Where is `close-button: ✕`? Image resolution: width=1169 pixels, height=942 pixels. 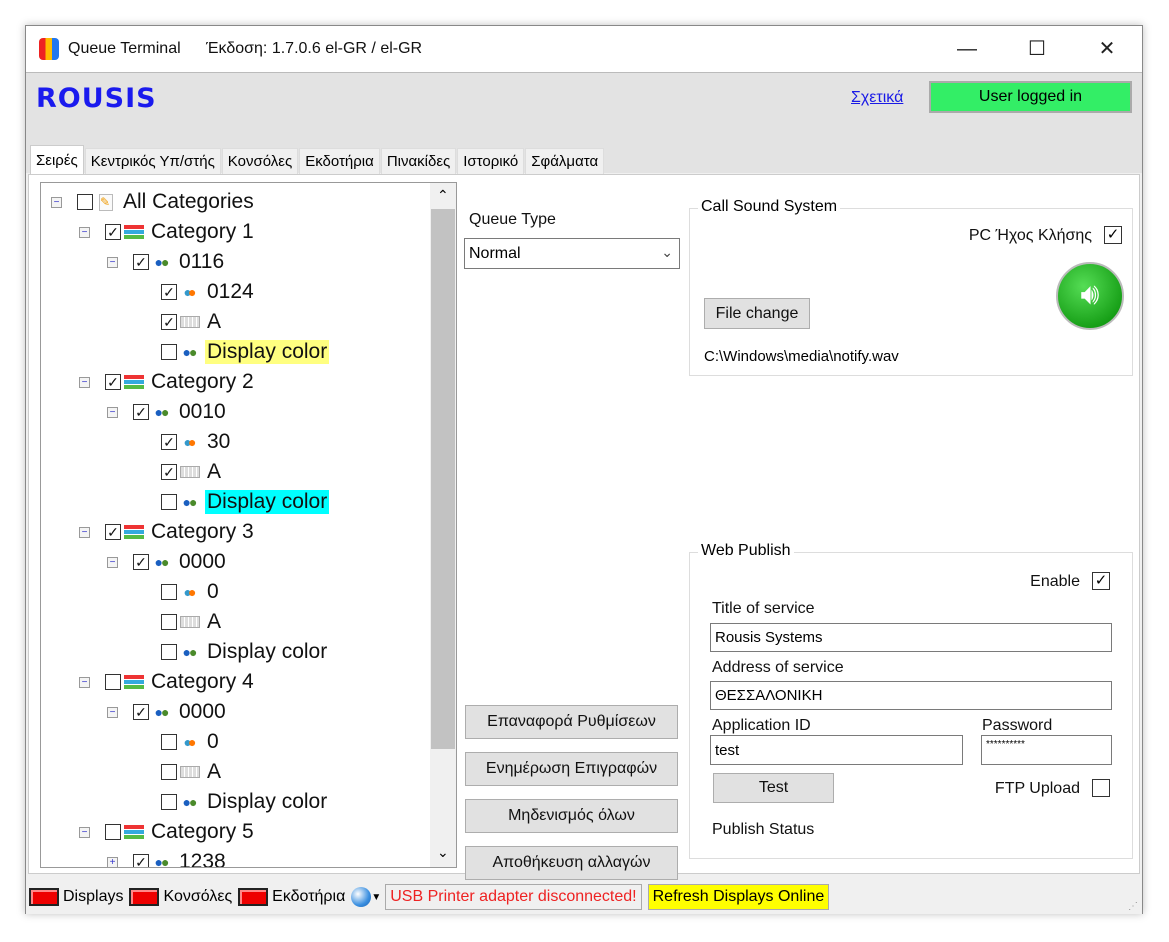 close-button: ✕ is located at coordinates (1107, 49).